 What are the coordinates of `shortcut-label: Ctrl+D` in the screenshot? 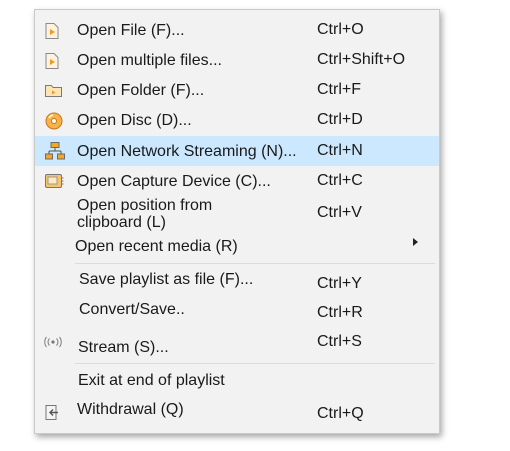 It's located at (340, 119).